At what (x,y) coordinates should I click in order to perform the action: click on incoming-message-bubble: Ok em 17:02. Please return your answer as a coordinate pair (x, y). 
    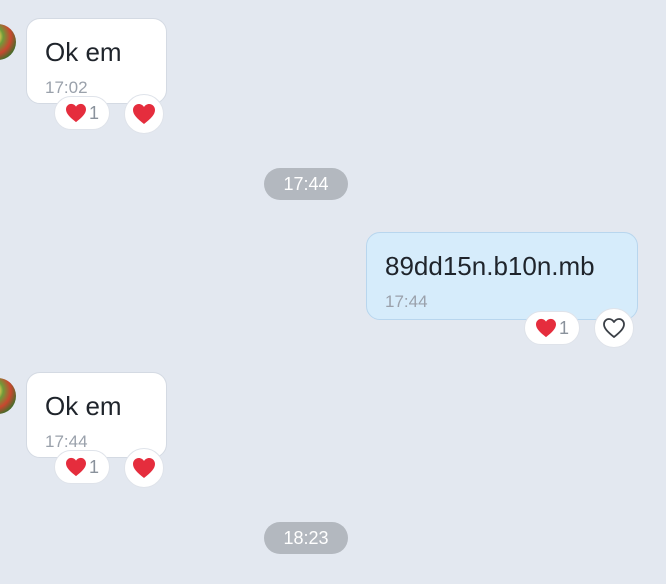
    Looking at the image, I should click on (96, 61).